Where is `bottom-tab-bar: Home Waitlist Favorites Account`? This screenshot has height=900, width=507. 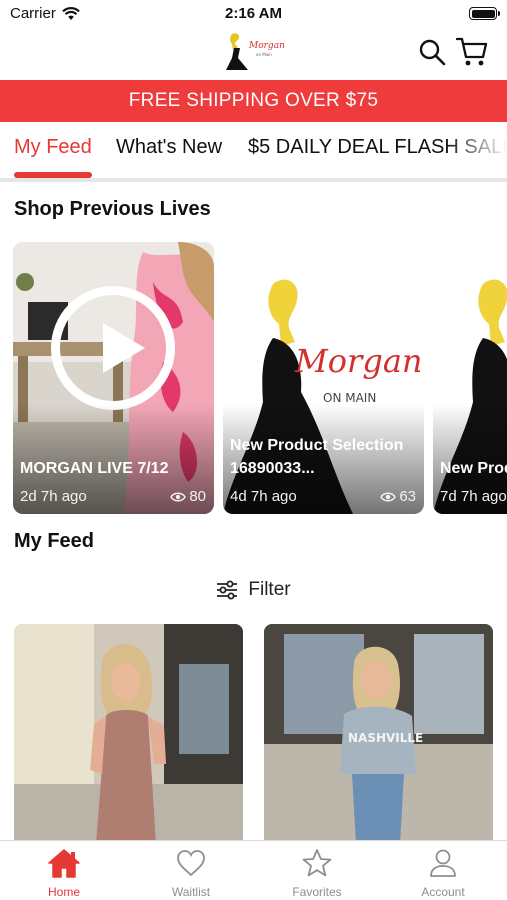
bottom-tab-bar: Home Waitlist Favorites Account is located at coordinates (253, 870).